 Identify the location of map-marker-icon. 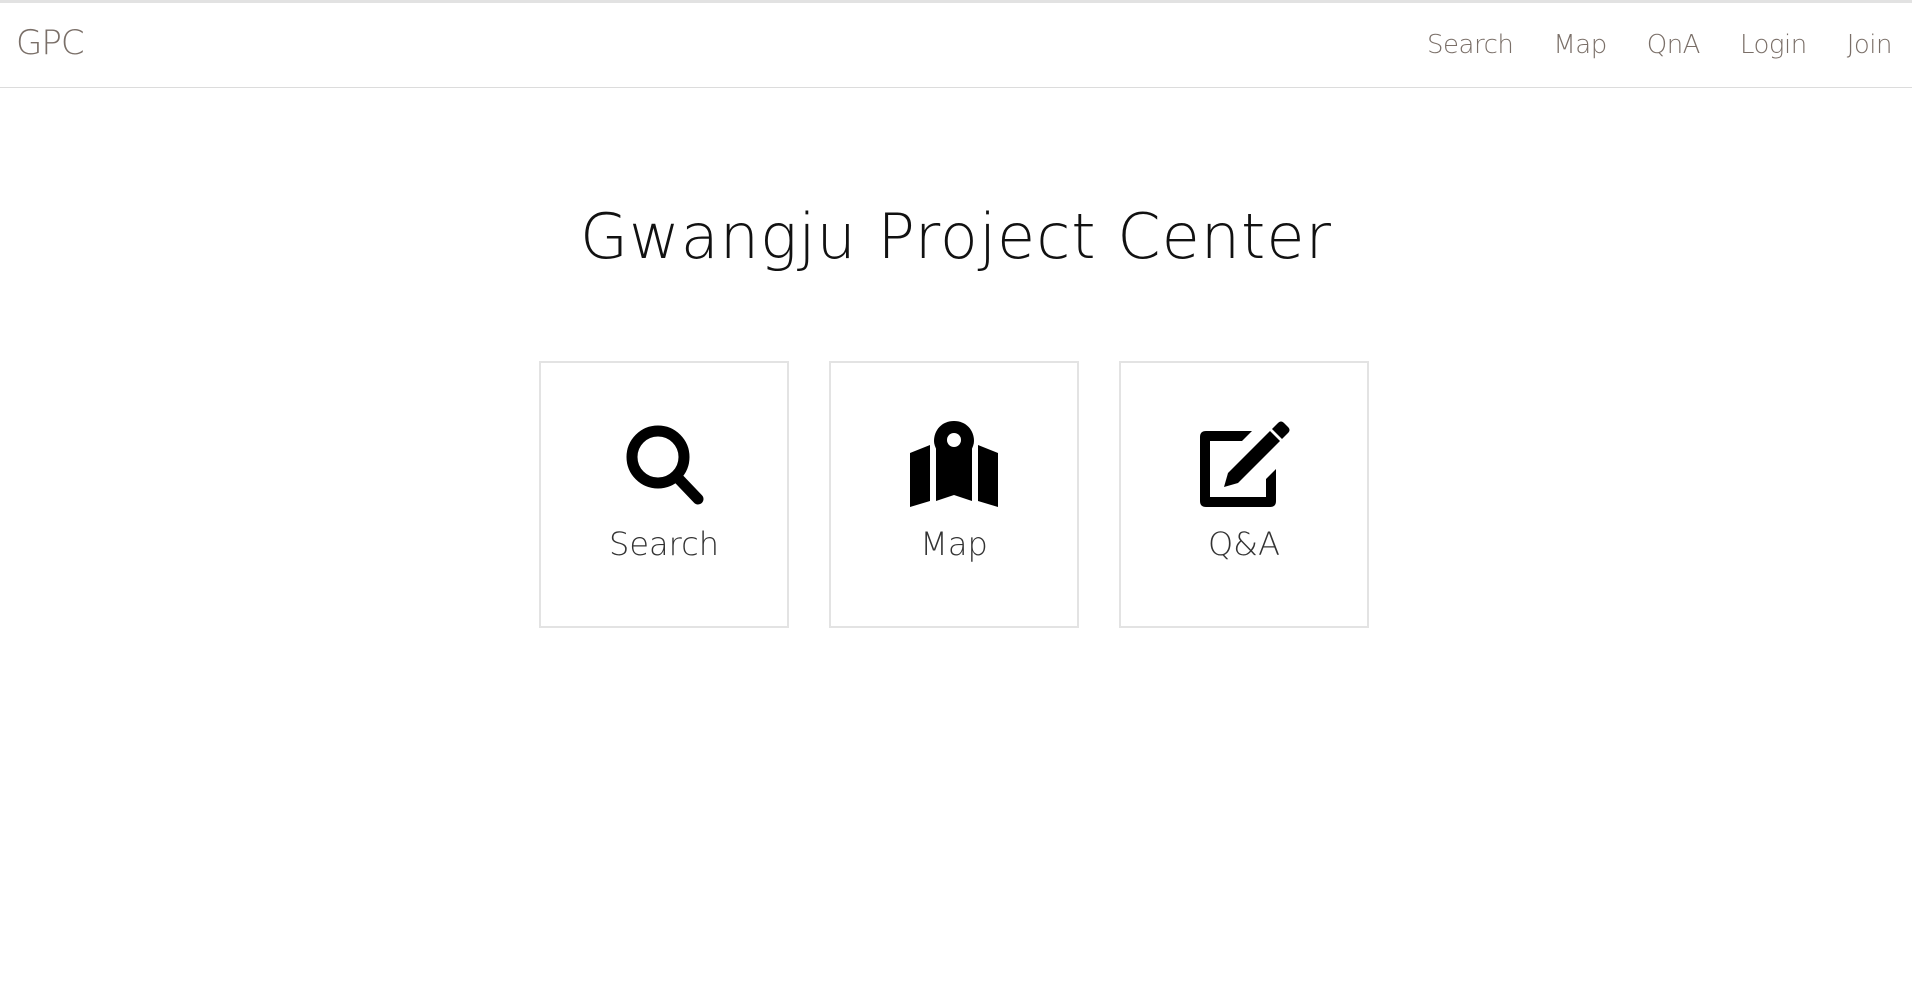
(954, 464).